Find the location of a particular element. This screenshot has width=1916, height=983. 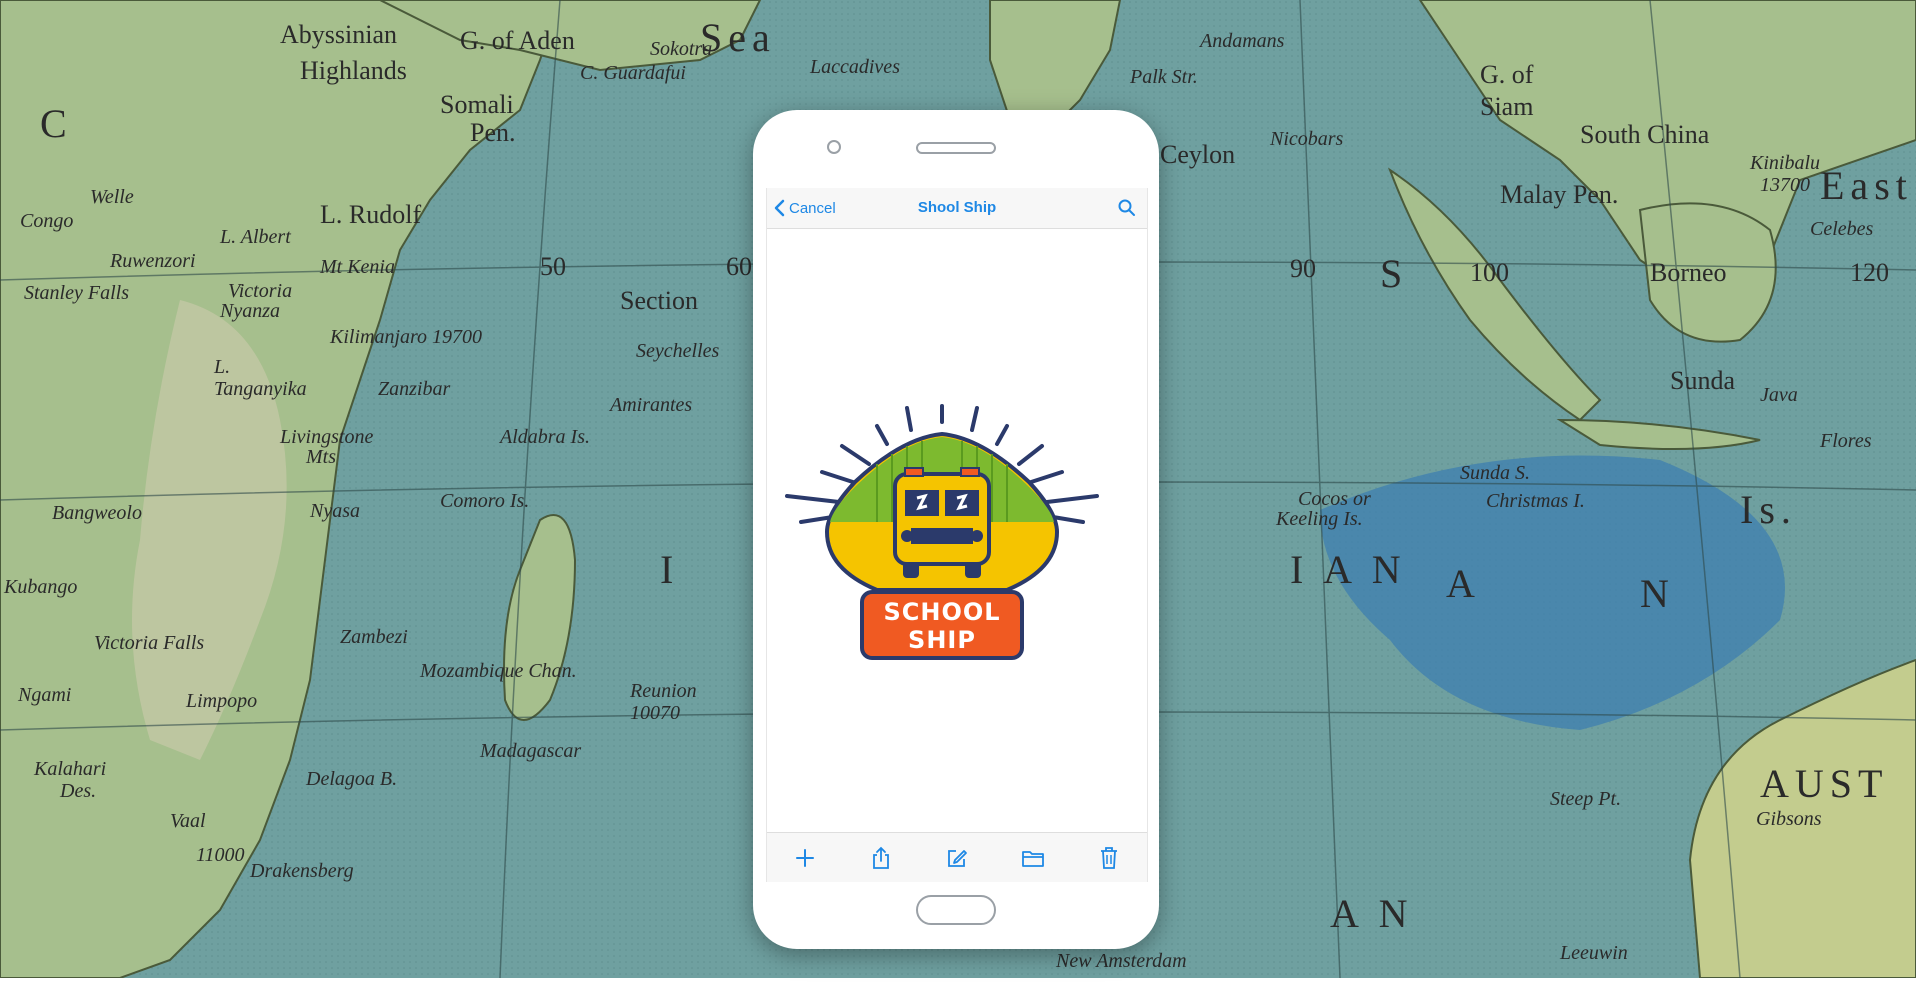

map-label: 11000 is located at coordinates (220, 855).